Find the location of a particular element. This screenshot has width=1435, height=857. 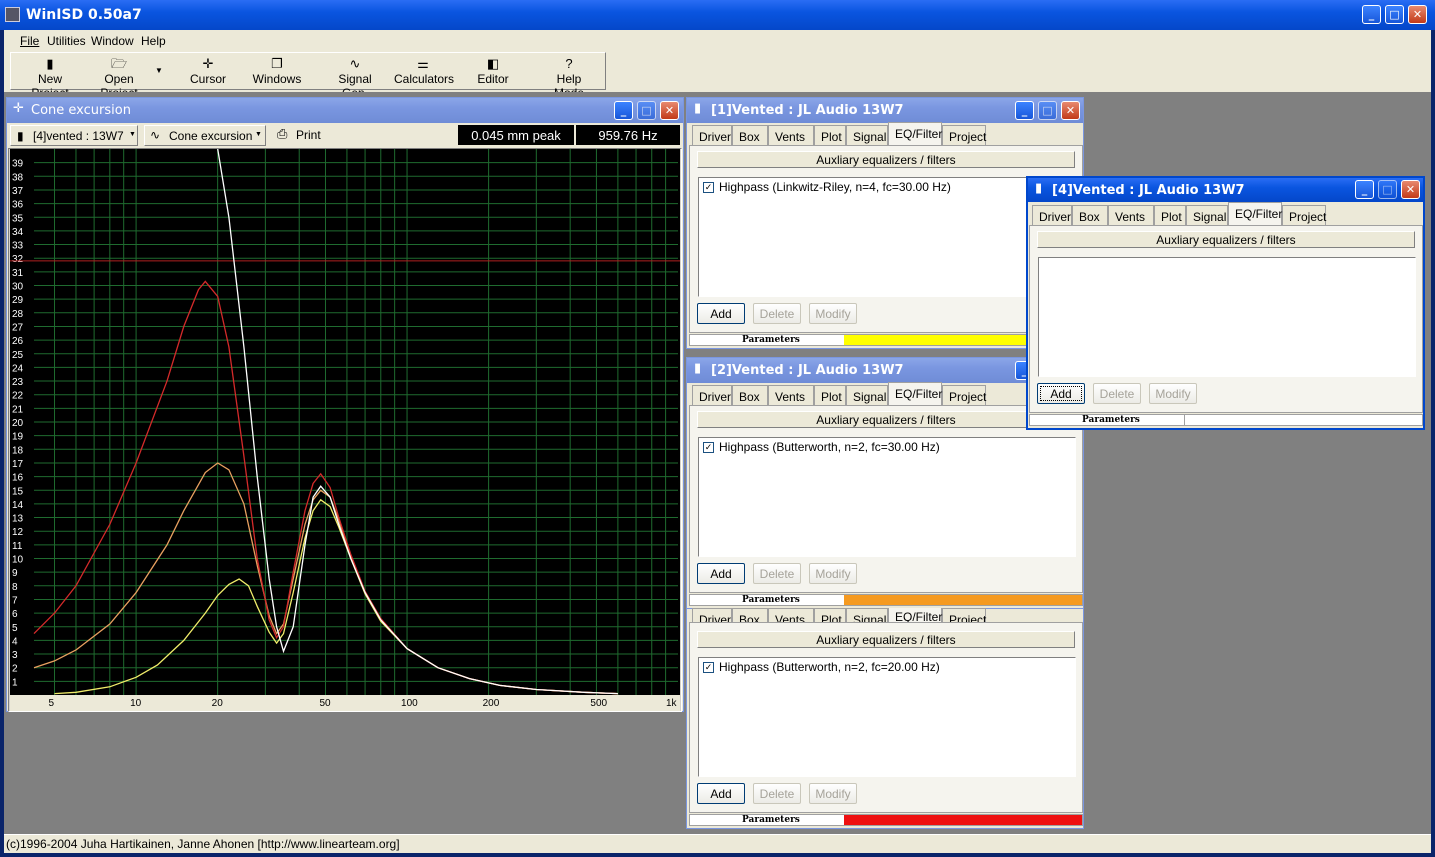

graph-window-titlebar: ✛ Cone excursion _ □ ✕ is located at coordinates (345, 110).